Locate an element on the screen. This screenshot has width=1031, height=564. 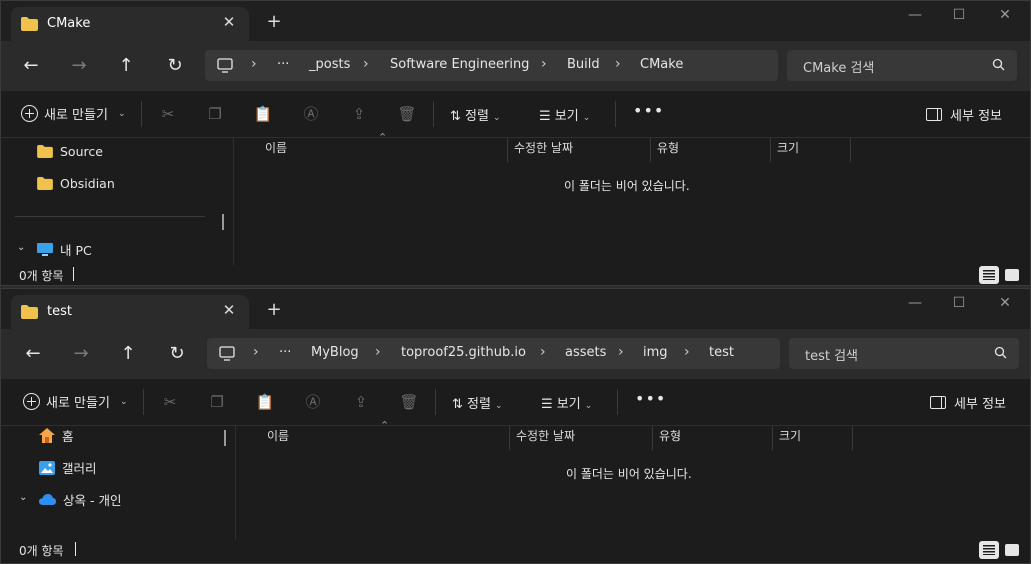
tab-cmake: CMake ✕ is located at coordinates (130, 24).